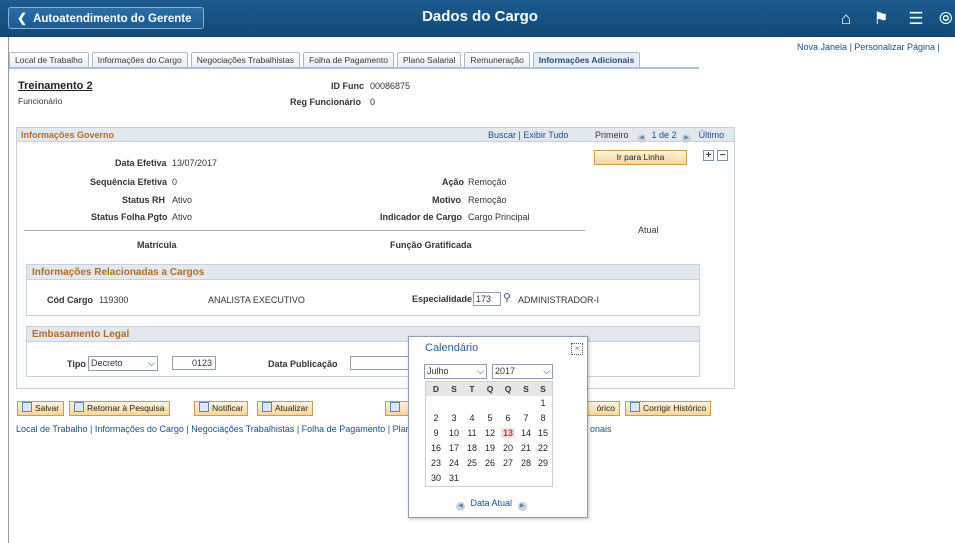 Image resolution: width=955 pixels, height=543 pixels. Describe the element at coordinates (846, 19) in the screenshot. I see `home-icon: ⌂` at that location.